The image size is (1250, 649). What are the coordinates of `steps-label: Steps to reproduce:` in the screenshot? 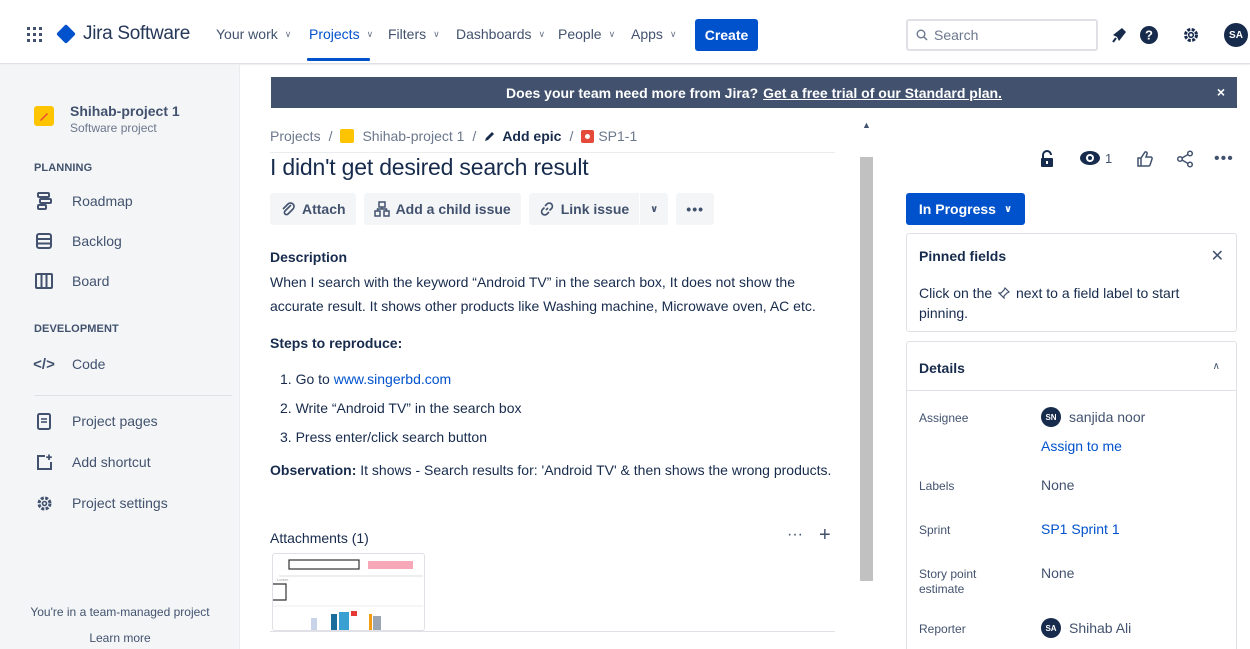 It's located at (336, 343).